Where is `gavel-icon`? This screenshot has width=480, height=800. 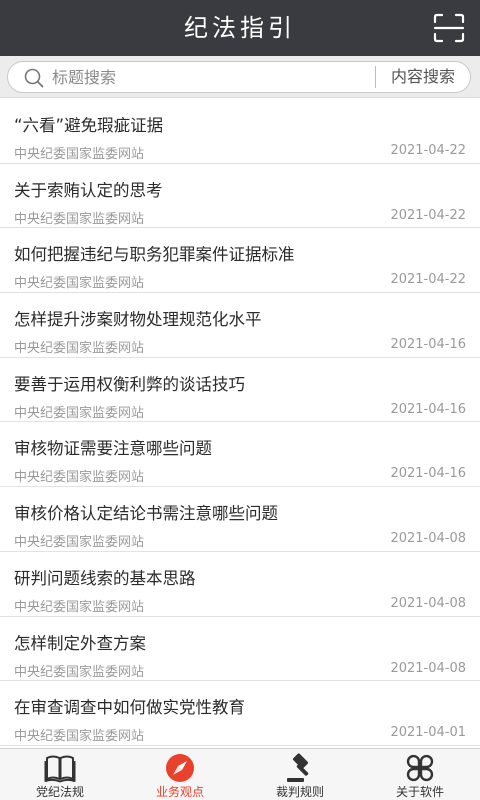 gavel-icon is located at coordinates (298, 767).